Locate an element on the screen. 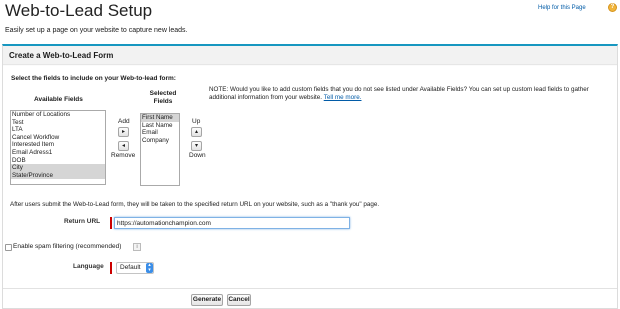 The image size is (620, 309). add-arrow-button: ▸ is located at coordinates (123, 132).